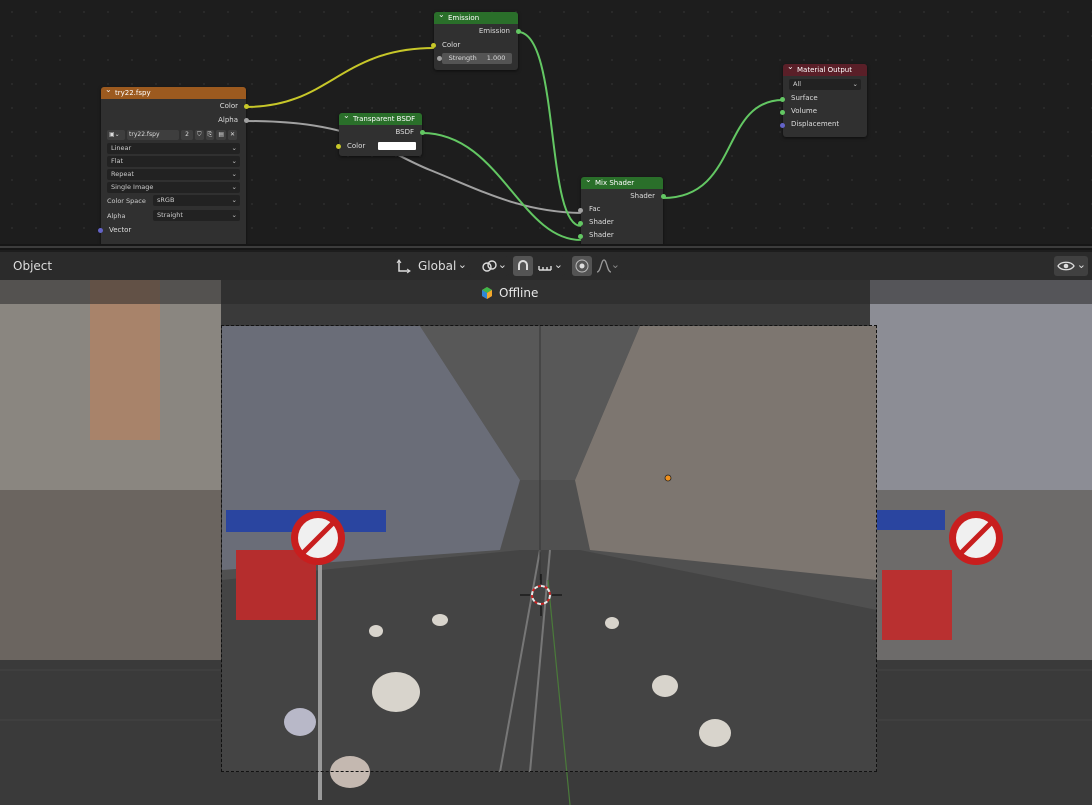 The image size is (1092, 805). I want to click on snap-target-dropdown: ⌄, so click(550, 266).